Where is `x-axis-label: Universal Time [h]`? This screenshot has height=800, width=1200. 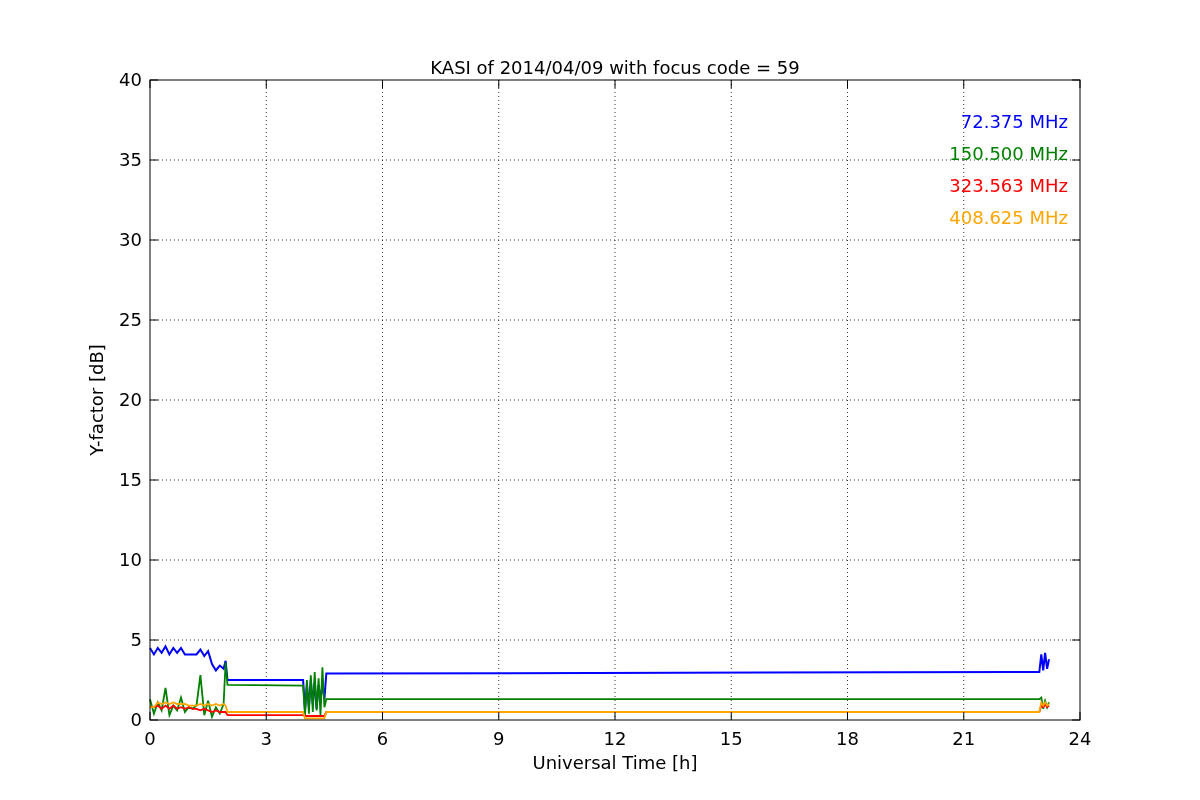 x-axis-label: Universal Time [h] is located at coordinates (615, 762).